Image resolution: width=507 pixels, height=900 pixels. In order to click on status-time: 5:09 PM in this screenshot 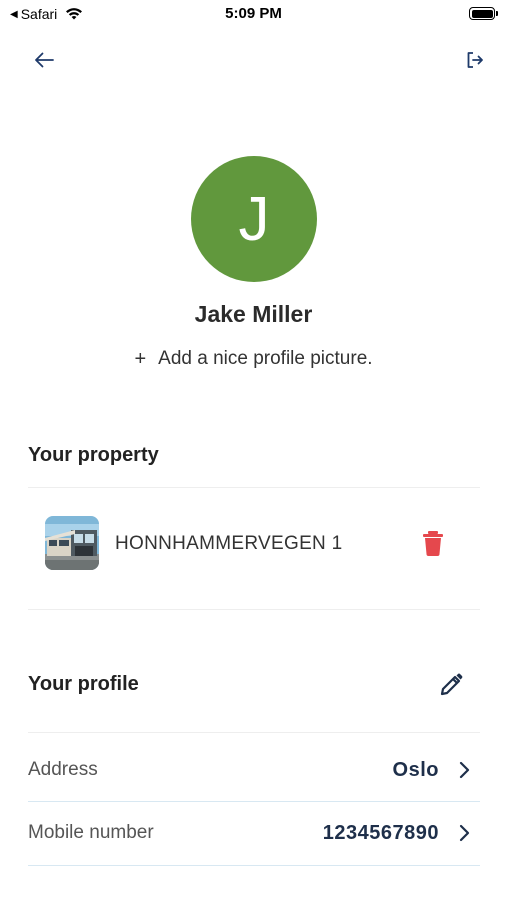, I will do `click(253, 13)`.